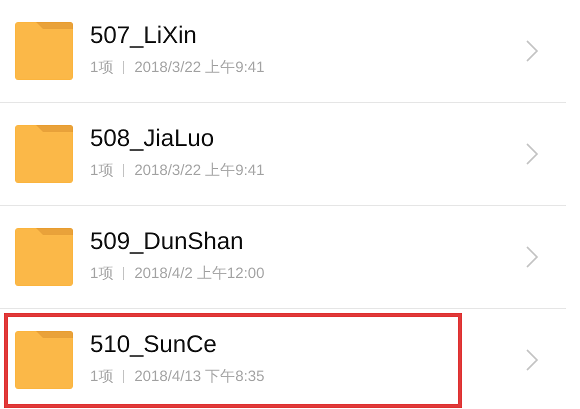  I want to click on folder-name: 507_LiXin, so click(144, 36).